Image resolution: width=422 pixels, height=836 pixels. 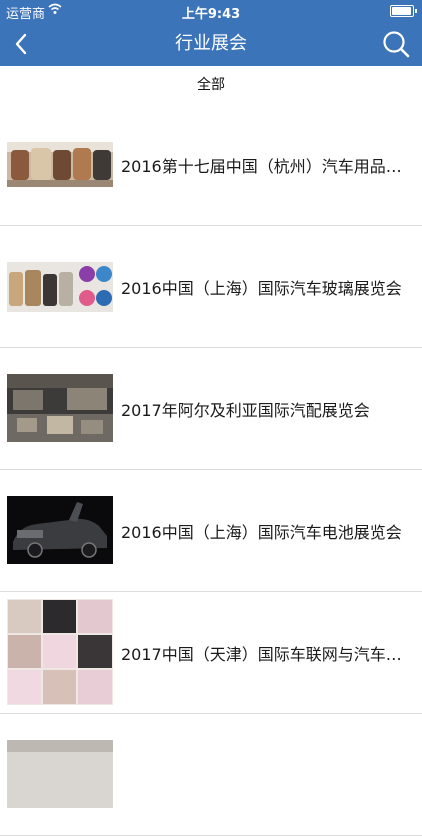 I want to click on list-item: 2017年阿尔及利亚国际汽配展览会, so click(x=211, y=409).